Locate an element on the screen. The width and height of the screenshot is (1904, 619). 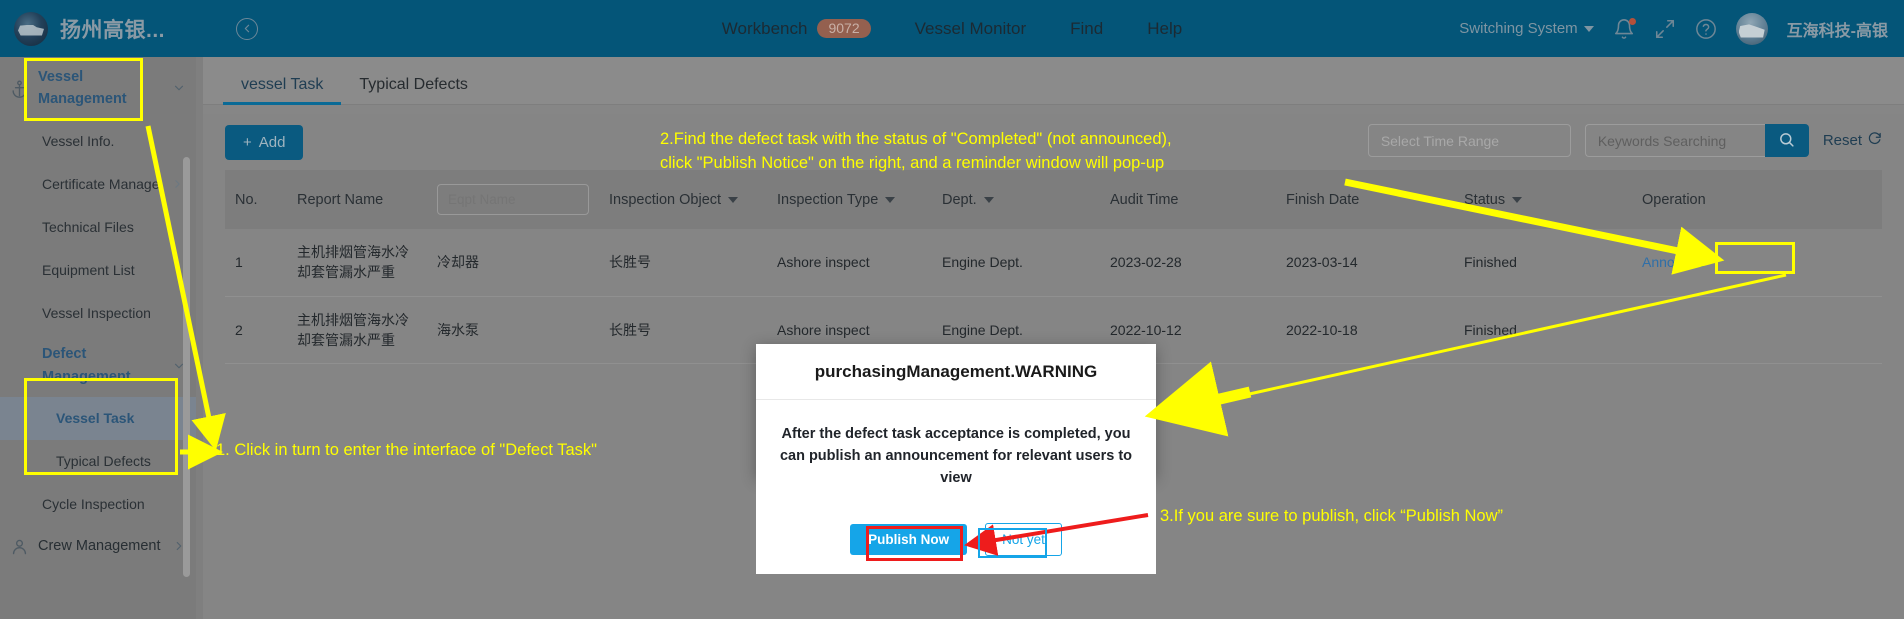
col-inspection-object: Inspection Object is located at coordinates (683, 199).